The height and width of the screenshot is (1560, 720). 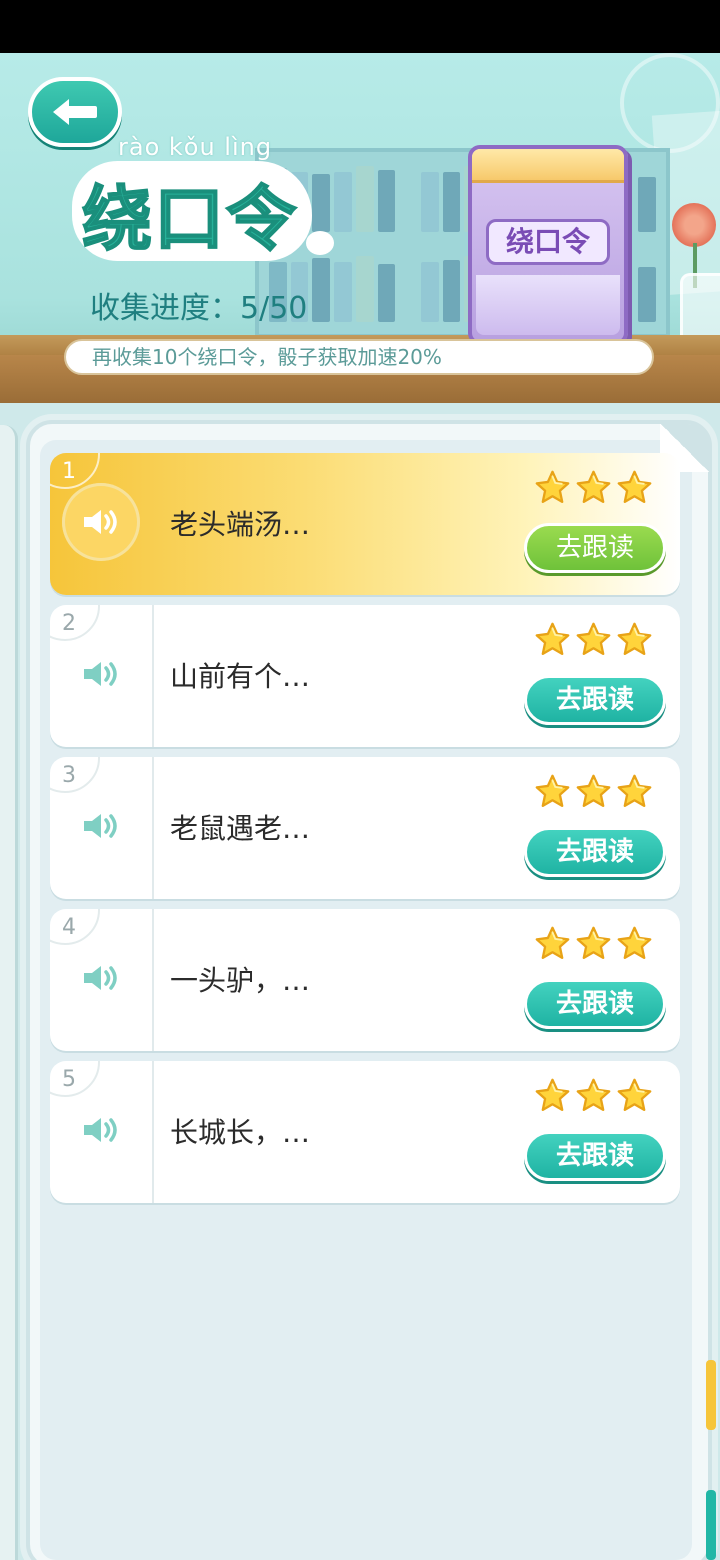 What do you see at coordinates (365, 980) in the screenshot?
I see `list-item: 4 一头驴，… 去跟读` at bounding box center [365, 980].